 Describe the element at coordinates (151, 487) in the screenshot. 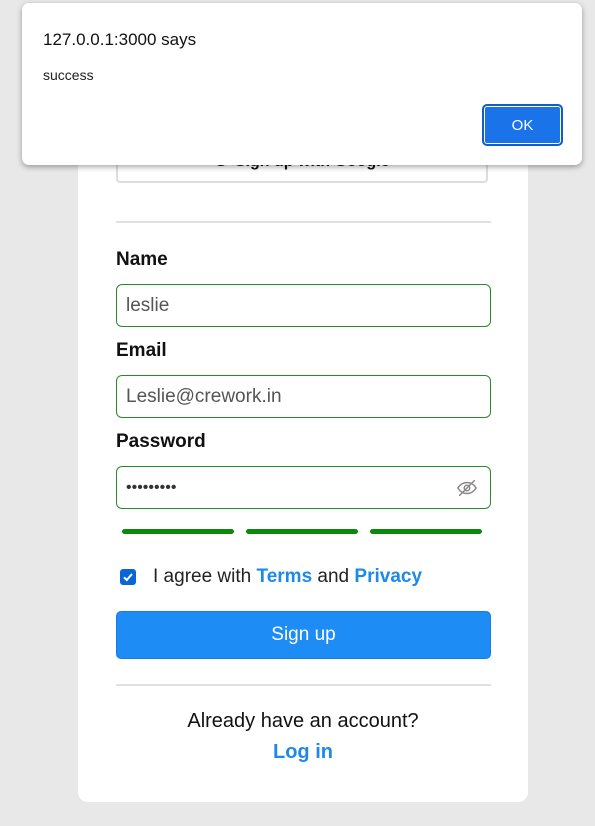

I see `password-value: •••••••••` at that location.